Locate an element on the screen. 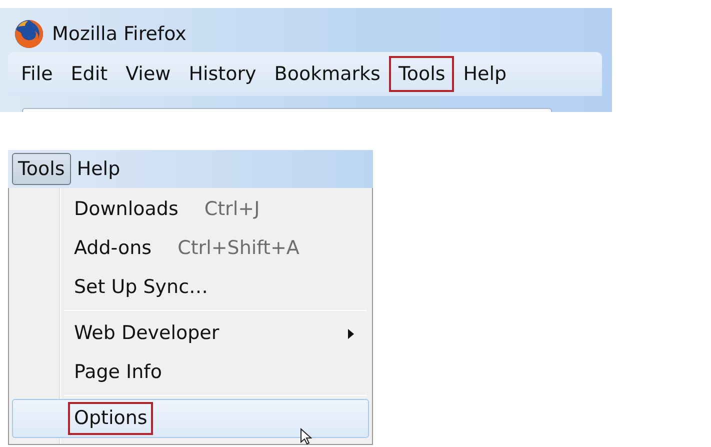 This screenshot has width=711, height=447. menu-item: View is located at coordinates (148, 74).